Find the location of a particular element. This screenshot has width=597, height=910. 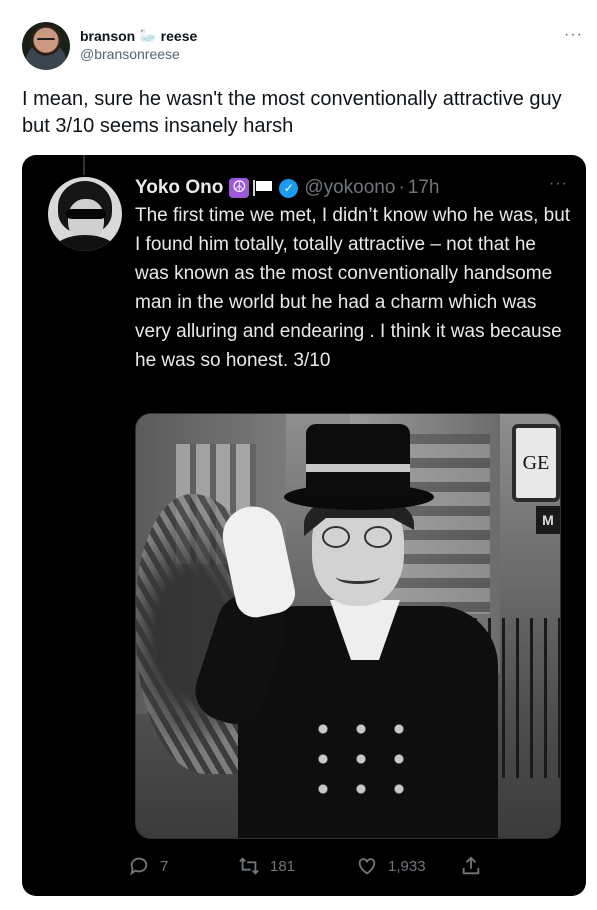

action-bar: 7 181 1,933 is located at coordinates (328, 867).